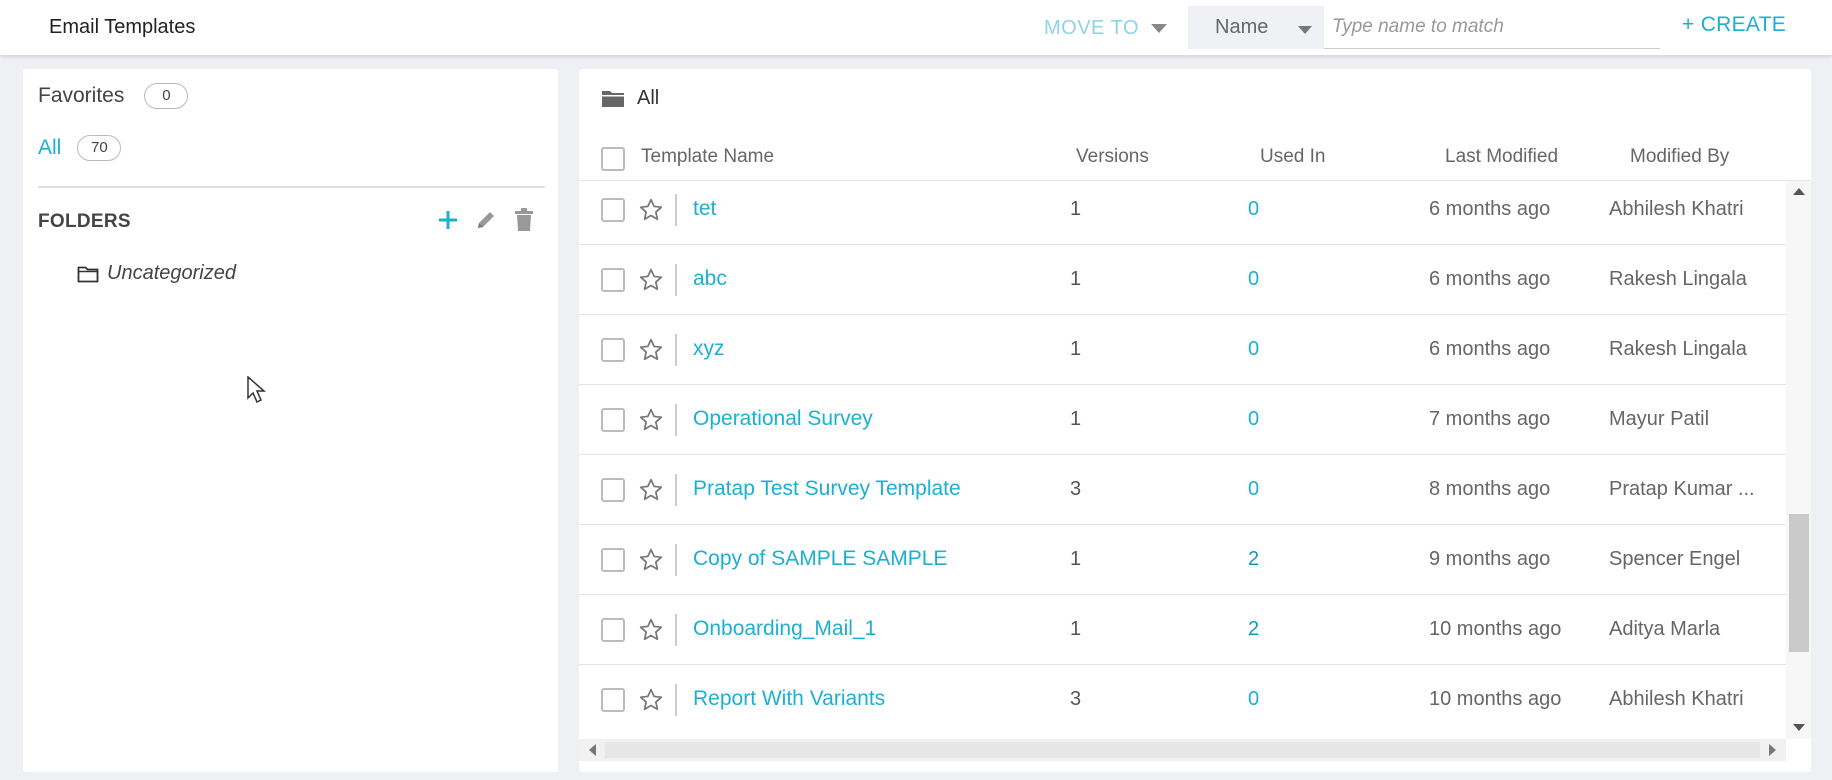  I want to click on folder-uncategorized: Uncategorized, so click(156, 273).